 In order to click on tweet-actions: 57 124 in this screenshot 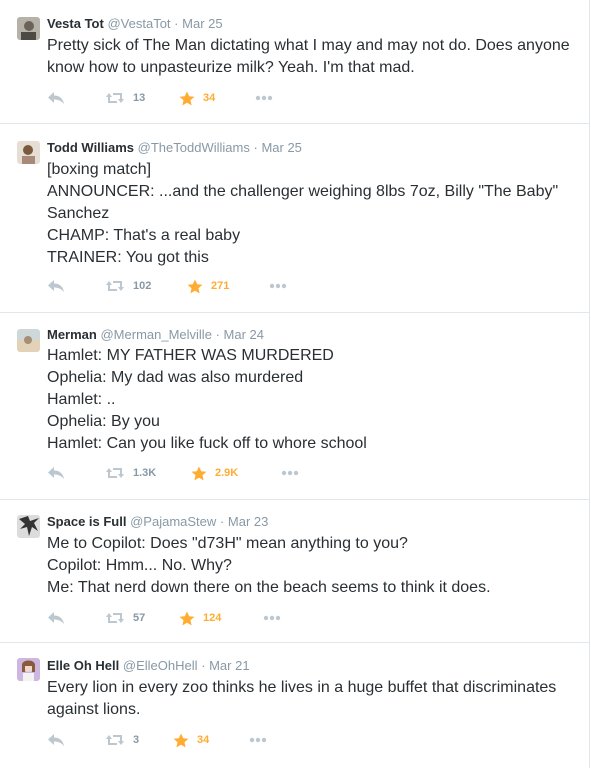, I will do `click(197, 618)`.